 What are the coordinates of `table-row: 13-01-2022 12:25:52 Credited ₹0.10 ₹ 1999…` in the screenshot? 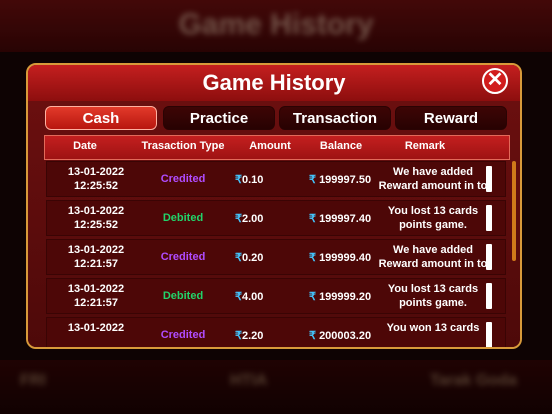 It's located at (276, 179).